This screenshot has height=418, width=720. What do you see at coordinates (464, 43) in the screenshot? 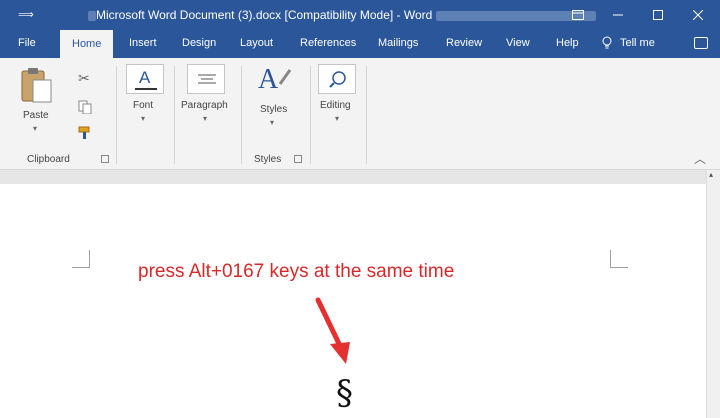
I see `tab-review: Review` at bounding box center [464, 43].